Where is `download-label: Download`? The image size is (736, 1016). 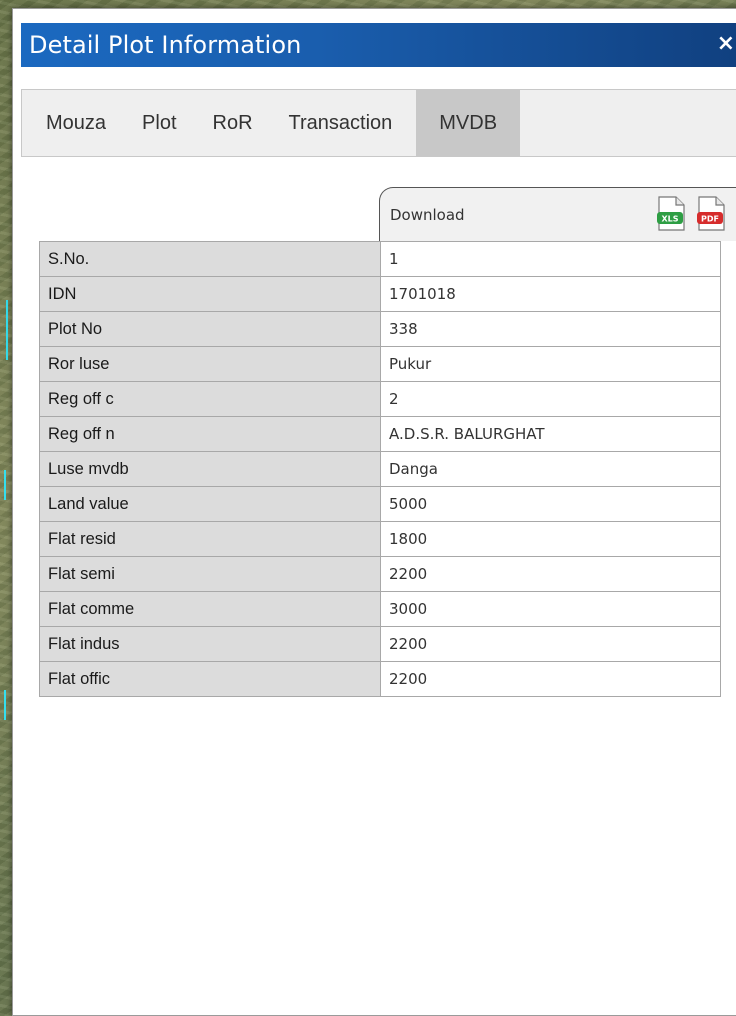
download-label: Download is located at coordinates (427, 215).